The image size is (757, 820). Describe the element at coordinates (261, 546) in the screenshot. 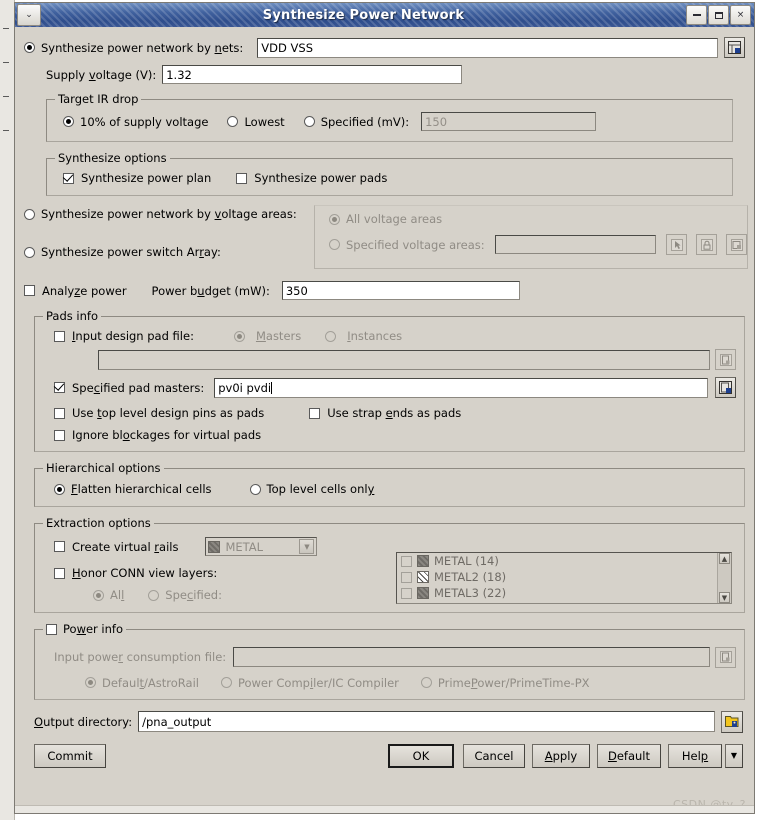

I see `virtual-rails-layer-combo: METAL ▼` at that location.